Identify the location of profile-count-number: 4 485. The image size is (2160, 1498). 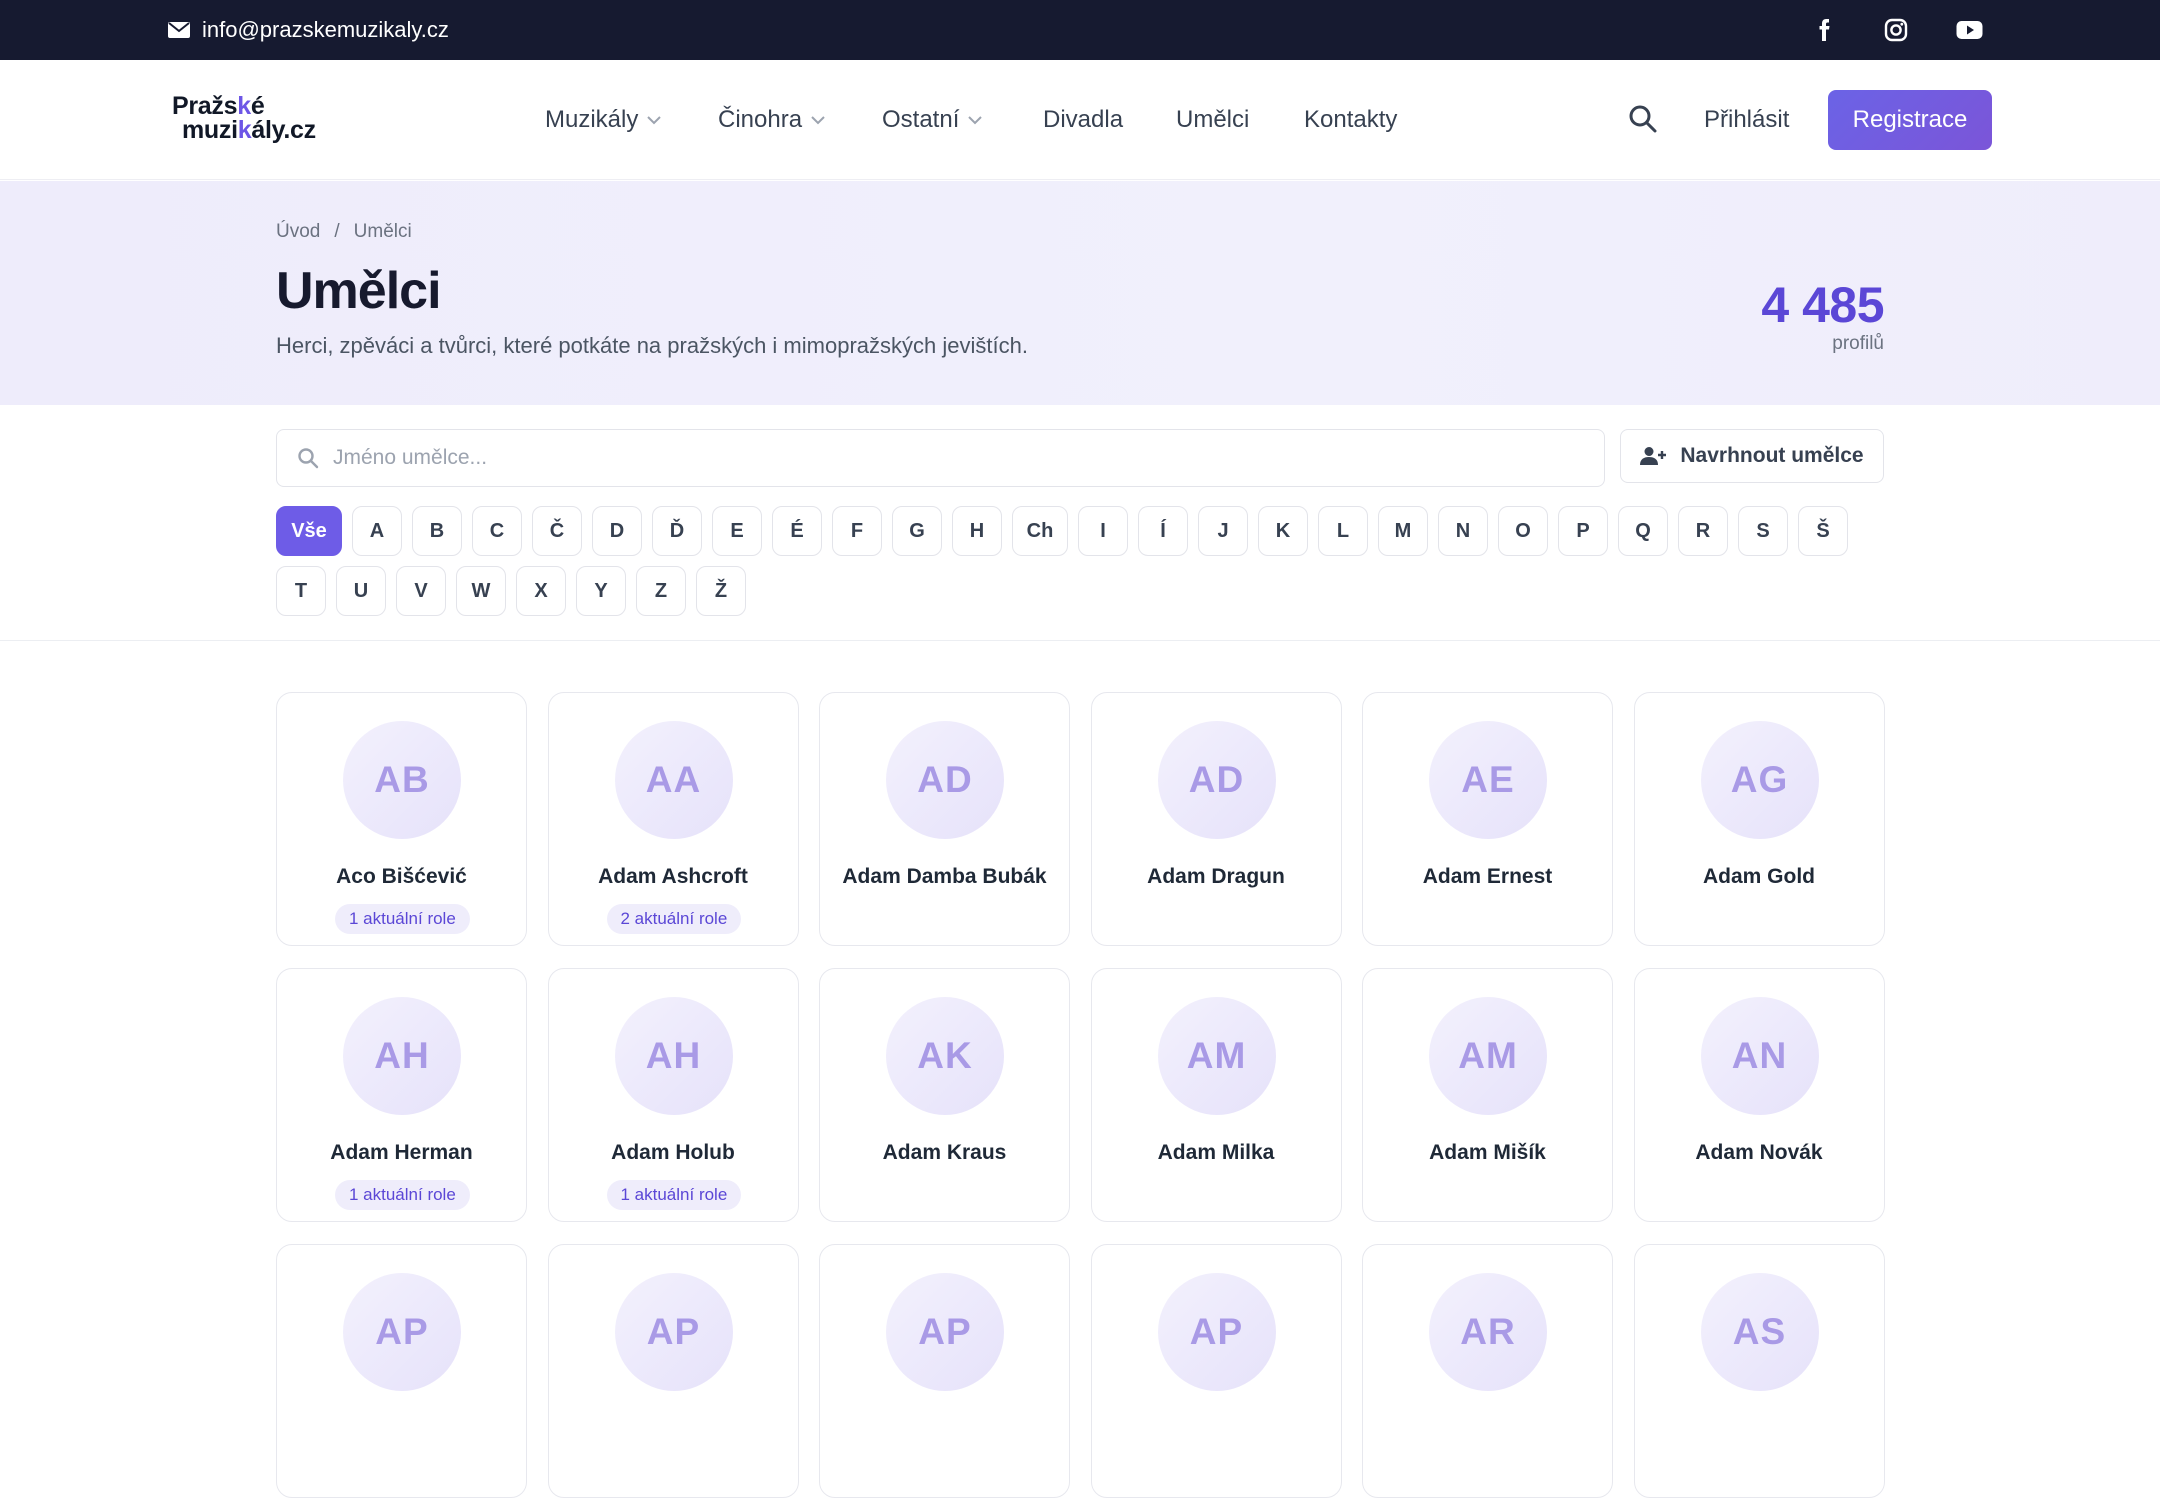
(1822, 305).